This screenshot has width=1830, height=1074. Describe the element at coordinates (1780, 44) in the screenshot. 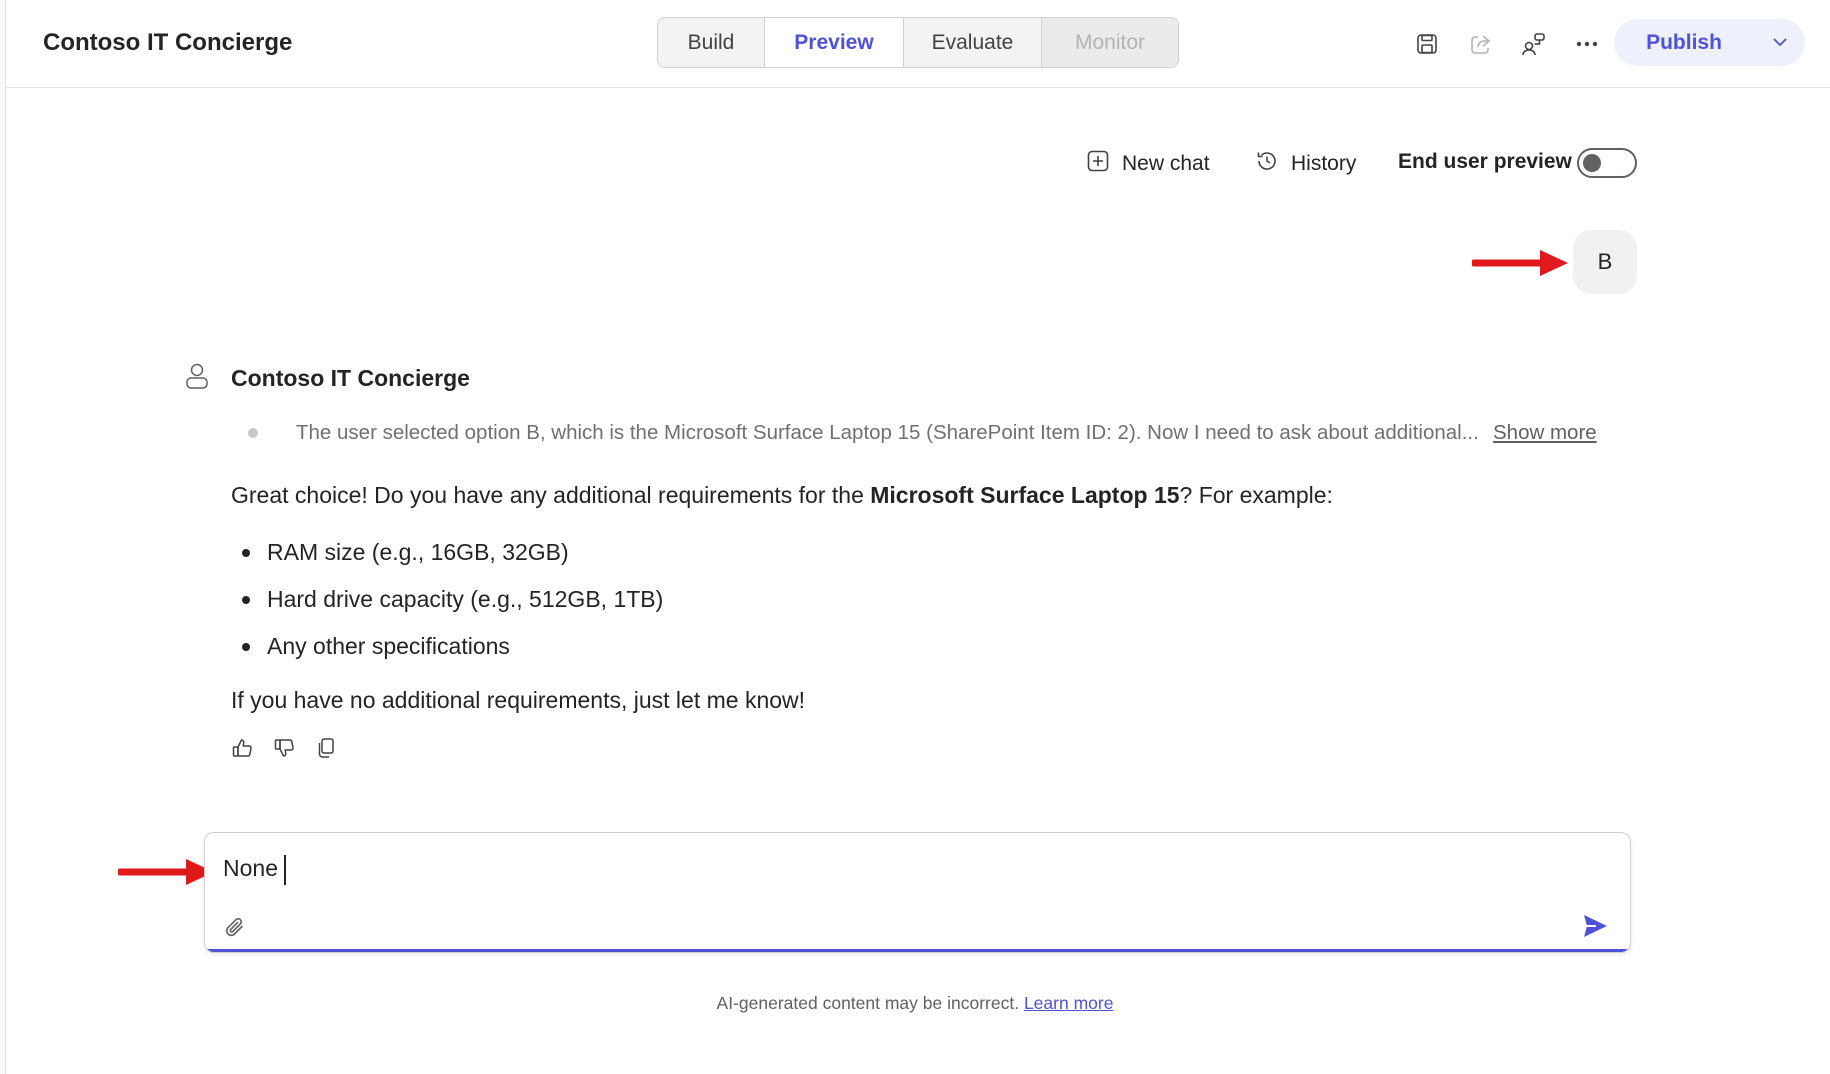

I see `chevron-down-icon` at that location.